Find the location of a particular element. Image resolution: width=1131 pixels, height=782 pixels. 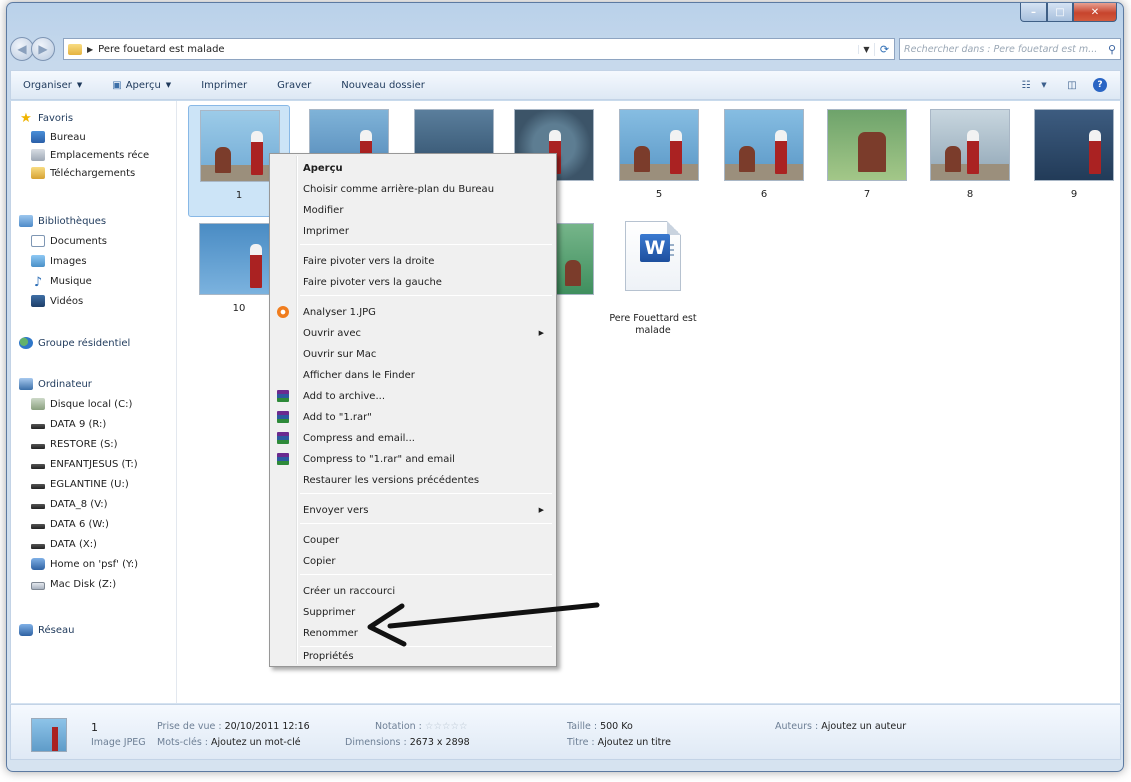

nav-label: ENFANTJESUS (T:) is located at coordinates (94, 464).